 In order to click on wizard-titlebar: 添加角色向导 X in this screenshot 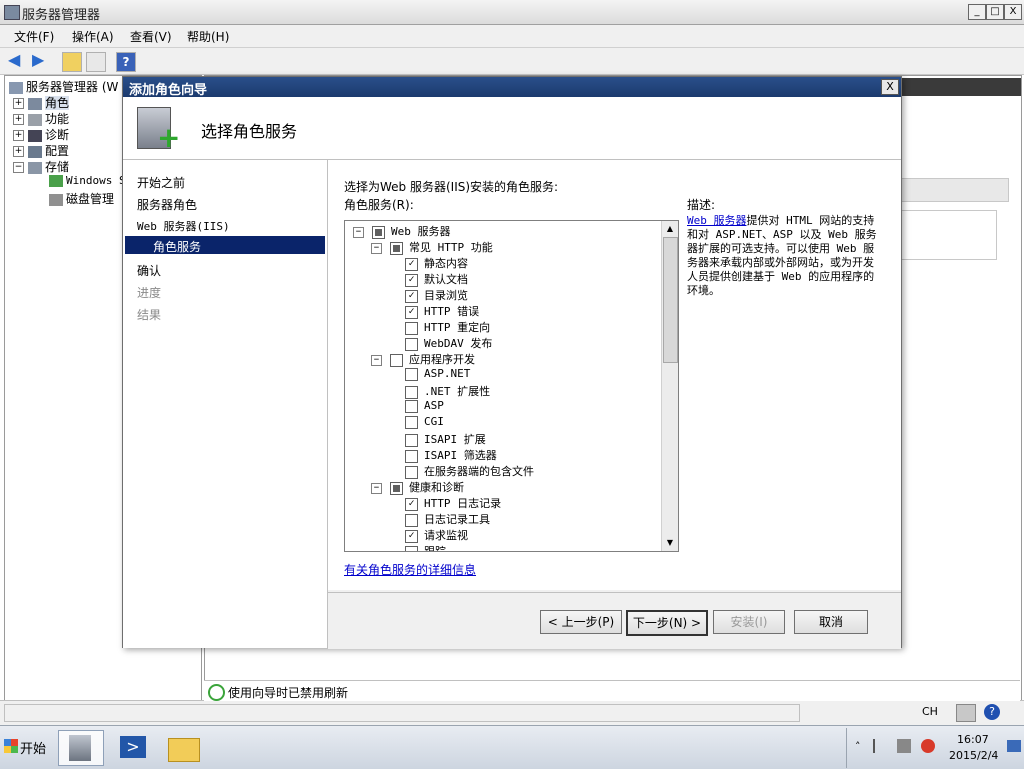, I will do `click(512, 87)`.